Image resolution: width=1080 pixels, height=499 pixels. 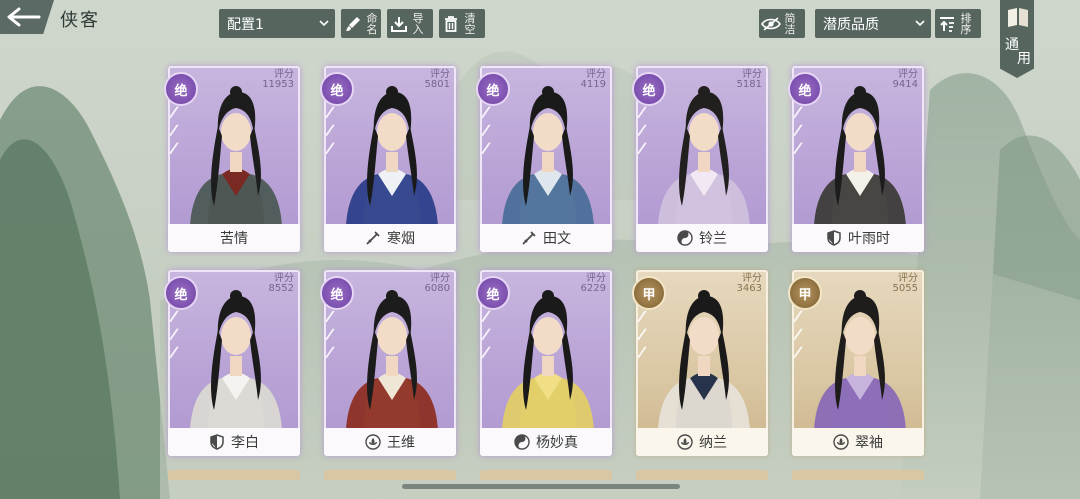 I want to click on hero-name: 王维, so click(x=401, y=443).